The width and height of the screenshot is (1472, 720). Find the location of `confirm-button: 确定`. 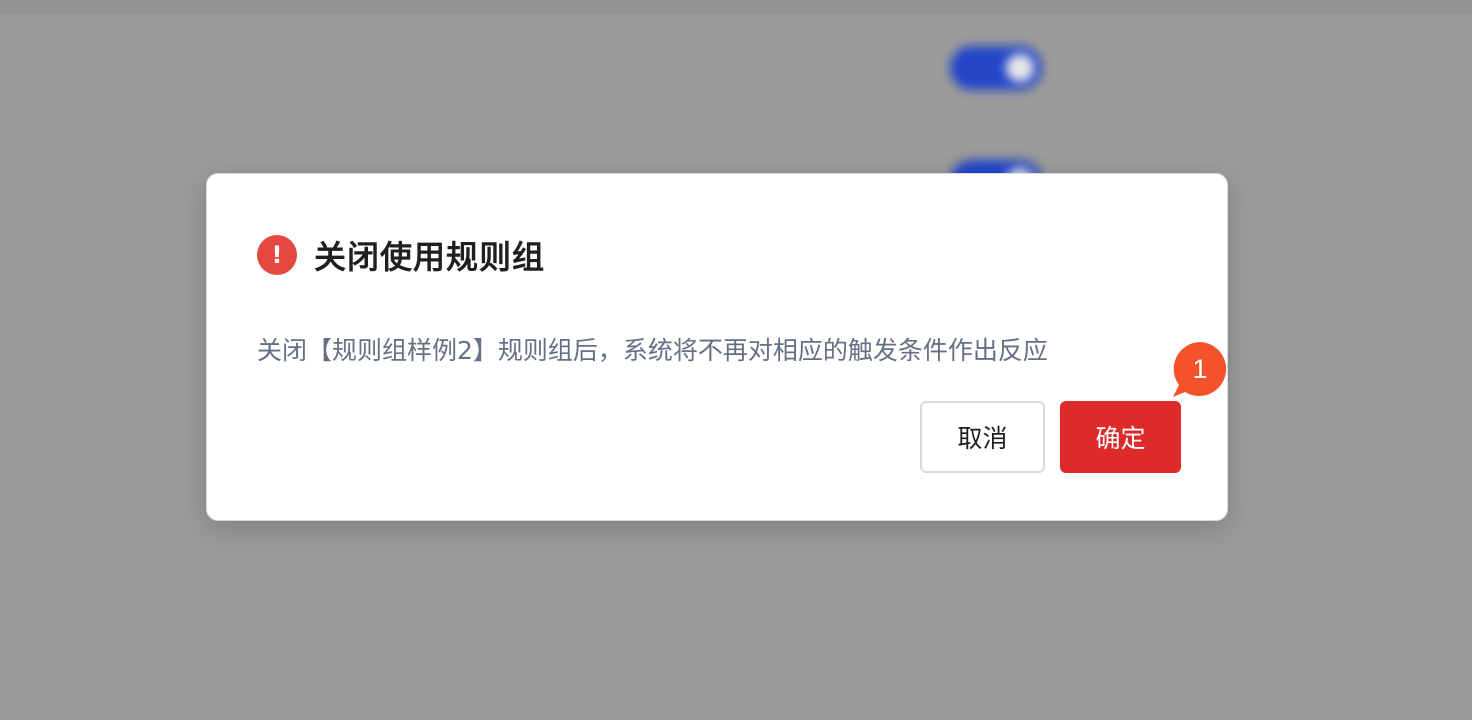

confirm-button: 确定 is located at coordinates (1120, 437).